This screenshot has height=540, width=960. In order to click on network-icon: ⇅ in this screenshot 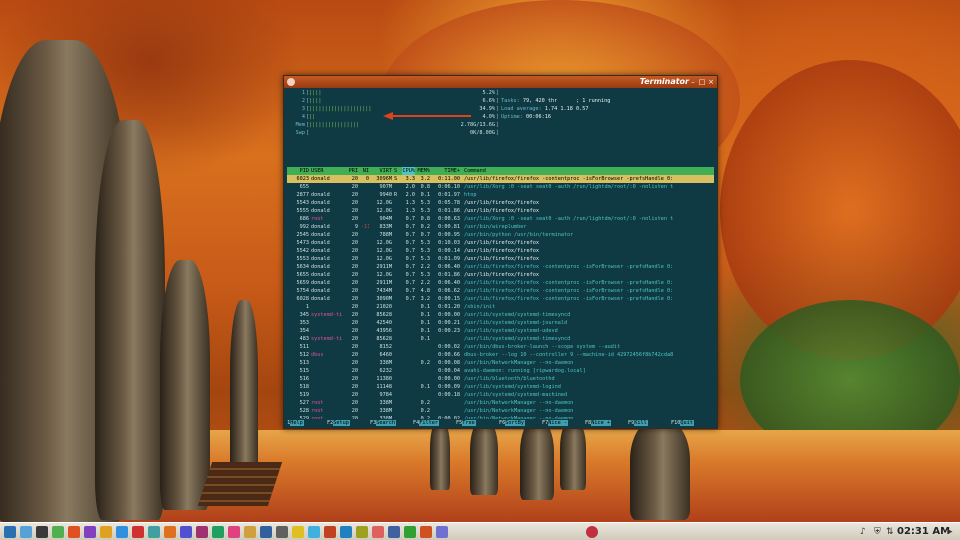, I will do `click(890, 532)`.